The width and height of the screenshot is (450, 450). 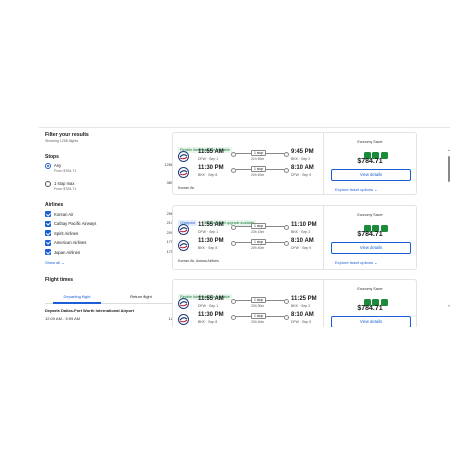 I want to click on results-count: Showing 1258 flights, so click(x=62, y=141).